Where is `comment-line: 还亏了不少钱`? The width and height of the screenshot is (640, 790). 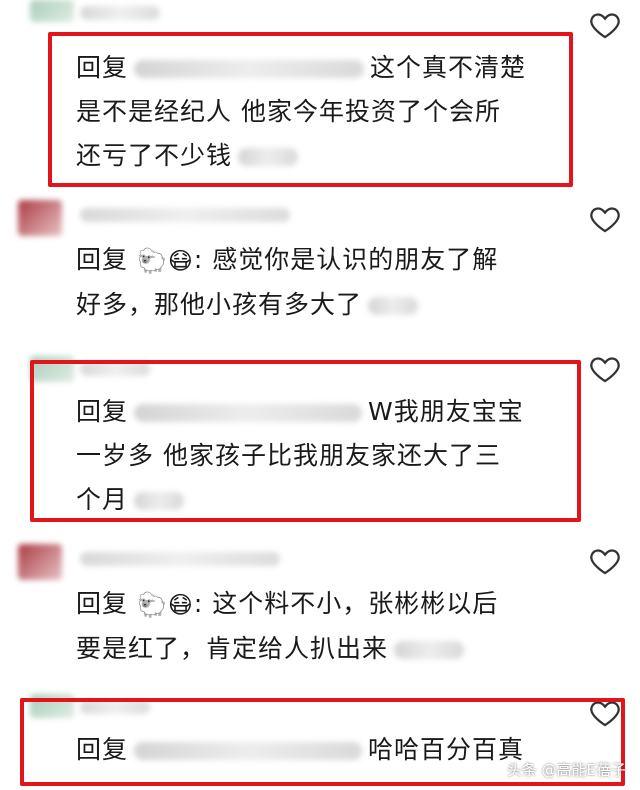 comment-line: 还亏了不少钱 is located at coordinates (154, 155).